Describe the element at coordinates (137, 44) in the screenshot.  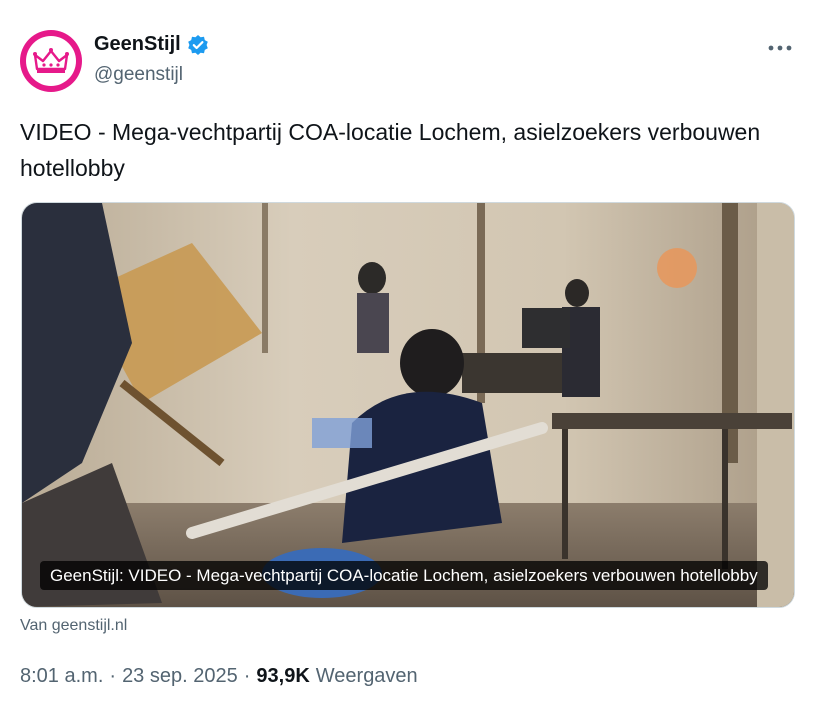
I see `display-name: GeenStijl` at that location.